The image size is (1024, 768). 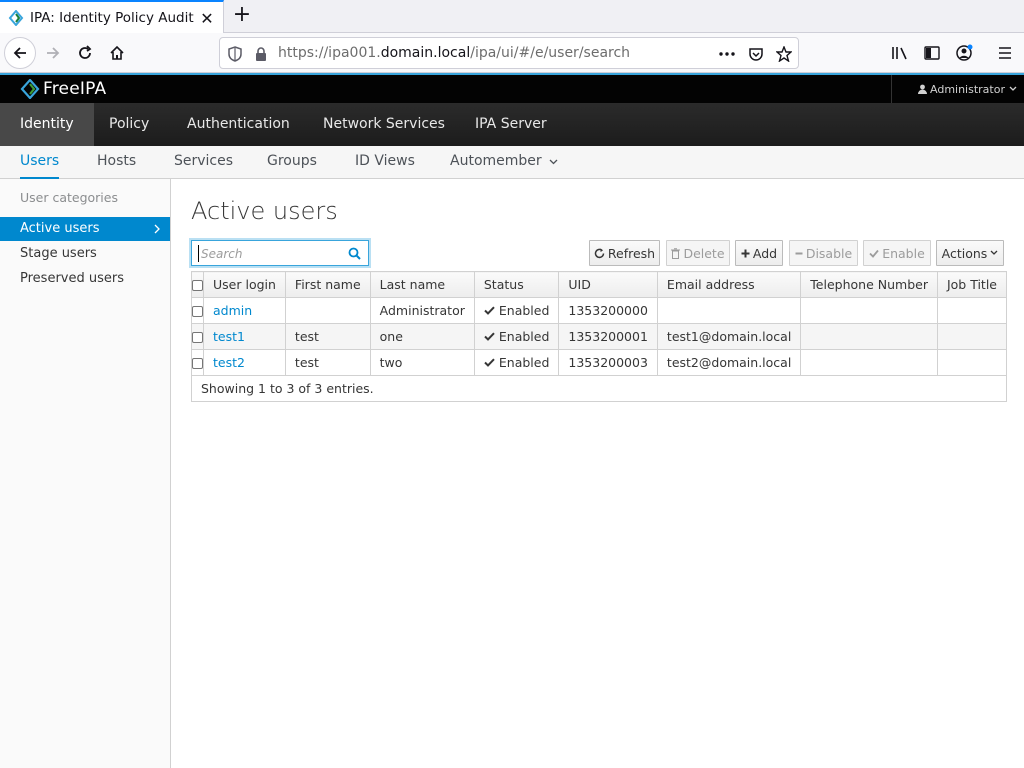 I want to click on job-title-cell, so click(x=972, y=336).